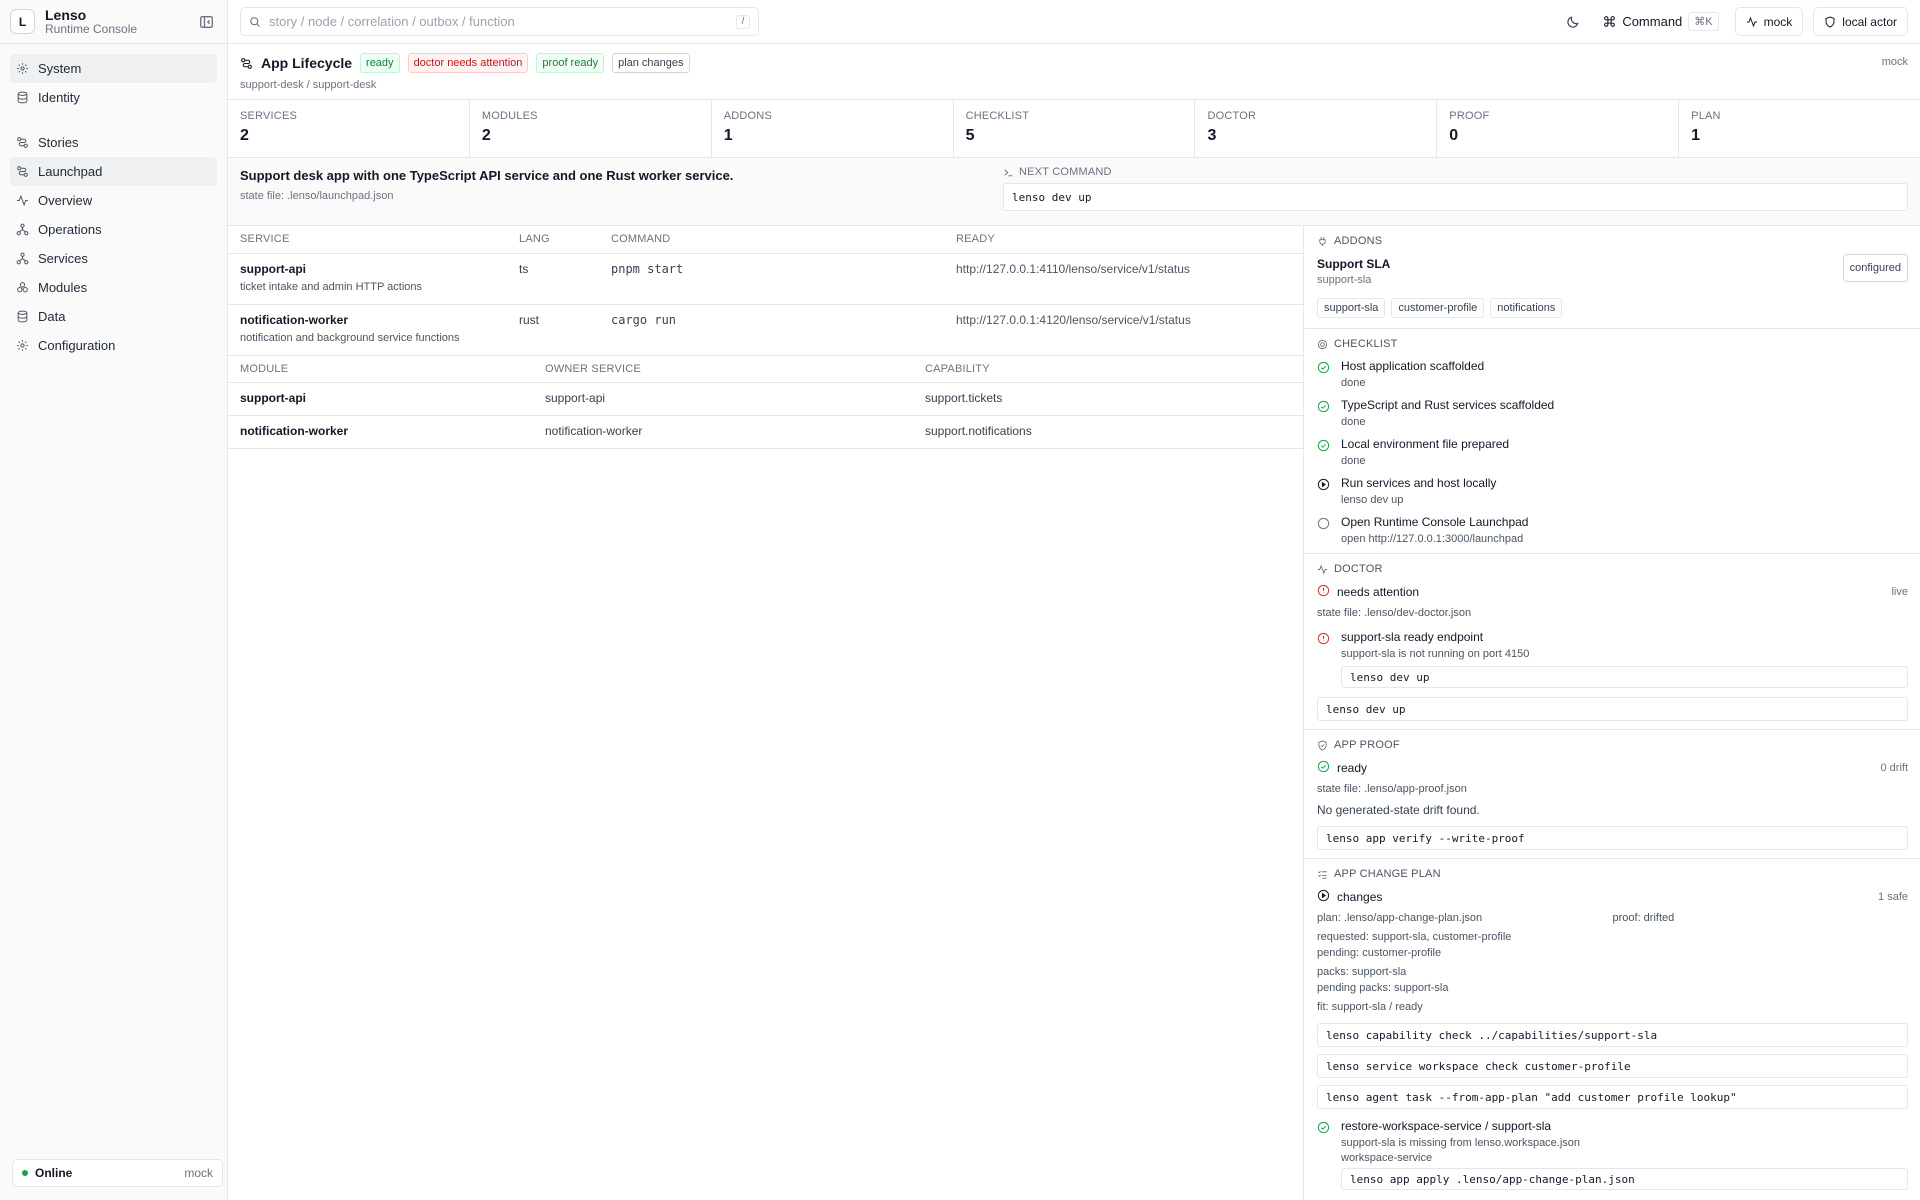 The image size is (1920, 1200). I want to click on sidebar-item-services: Services, so click(113, 258).